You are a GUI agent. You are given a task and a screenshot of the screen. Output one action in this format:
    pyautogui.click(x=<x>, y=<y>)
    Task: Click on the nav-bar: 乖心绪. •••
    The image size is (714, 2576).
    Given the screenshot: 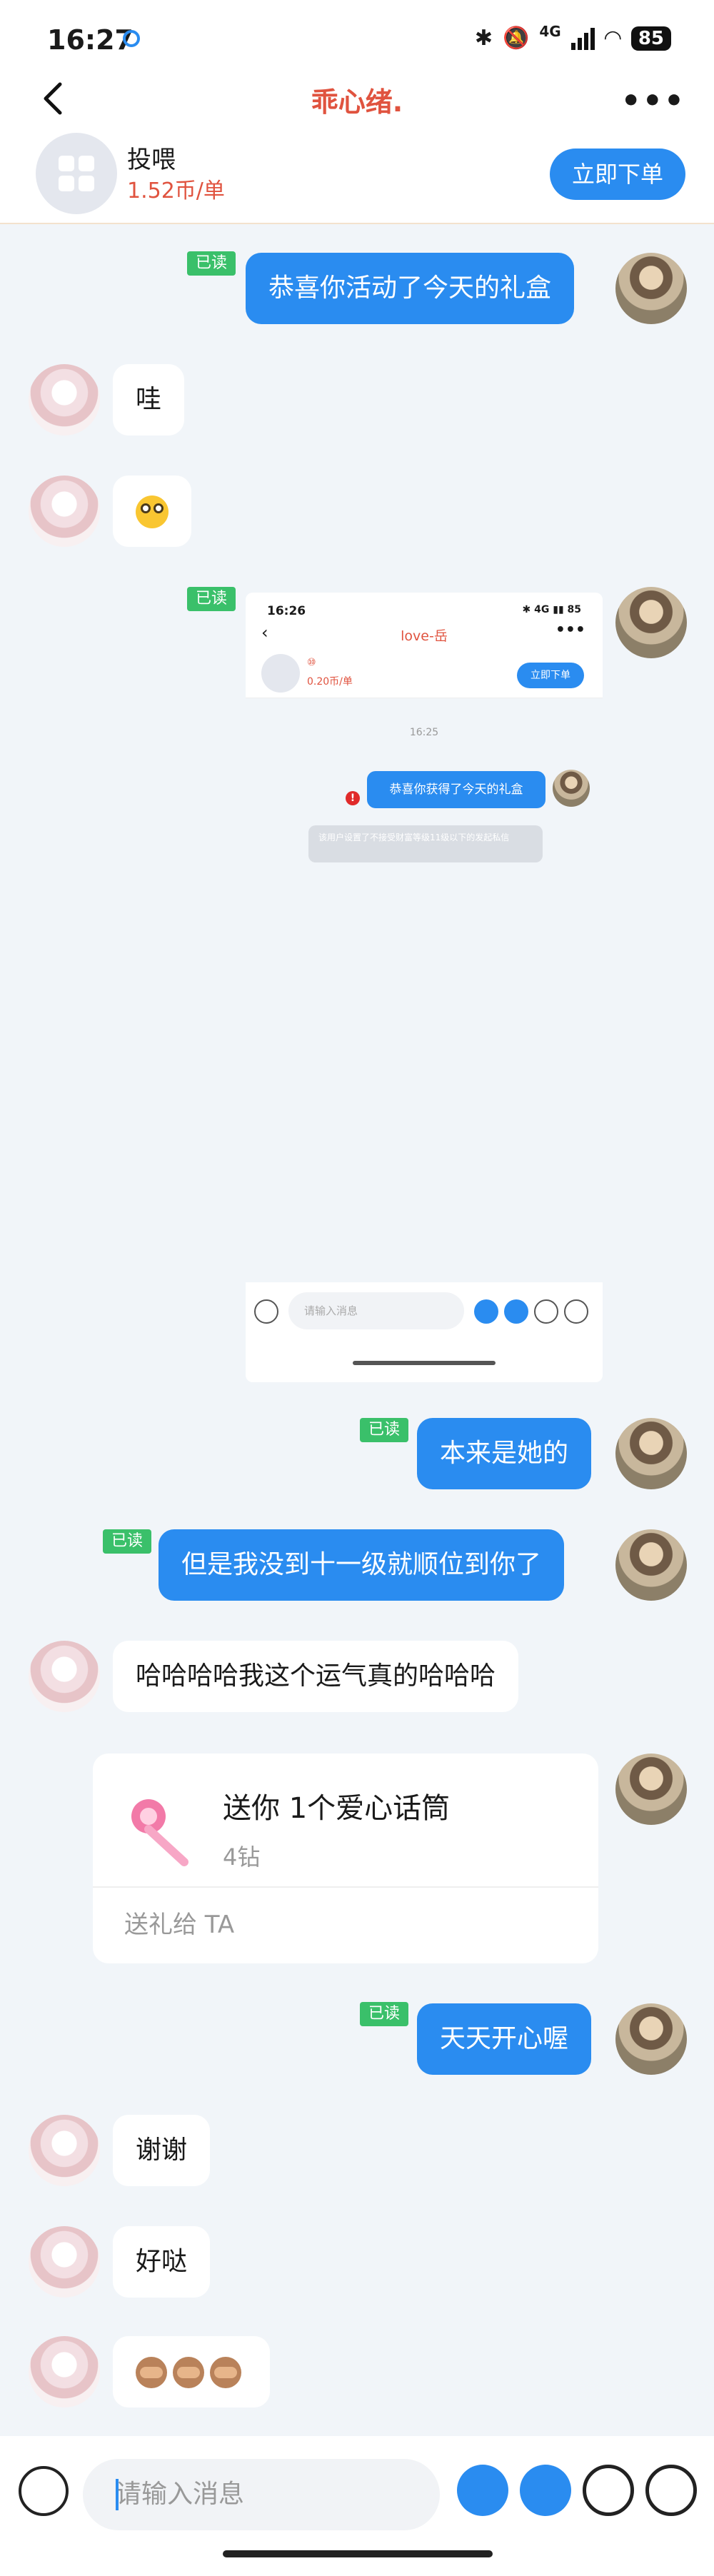 What is the action you would take?
    pyautogui.click(x=357, y=100)
    